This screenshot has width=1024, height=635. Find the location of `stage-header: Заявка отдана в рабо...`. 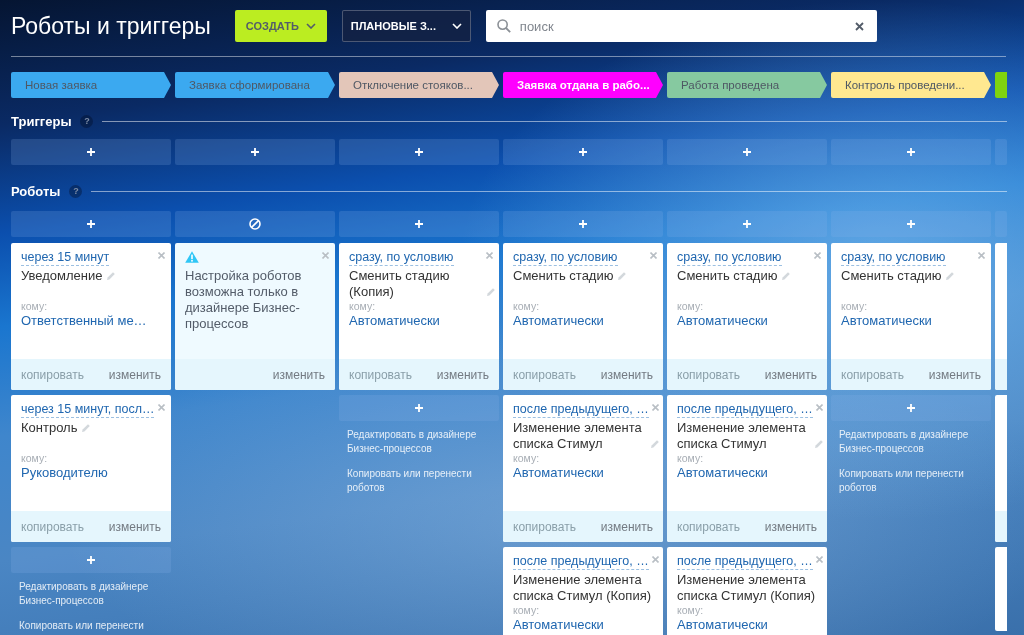

stage-header: Заявка отдана в рабо... is located at coordinates (583, 85).